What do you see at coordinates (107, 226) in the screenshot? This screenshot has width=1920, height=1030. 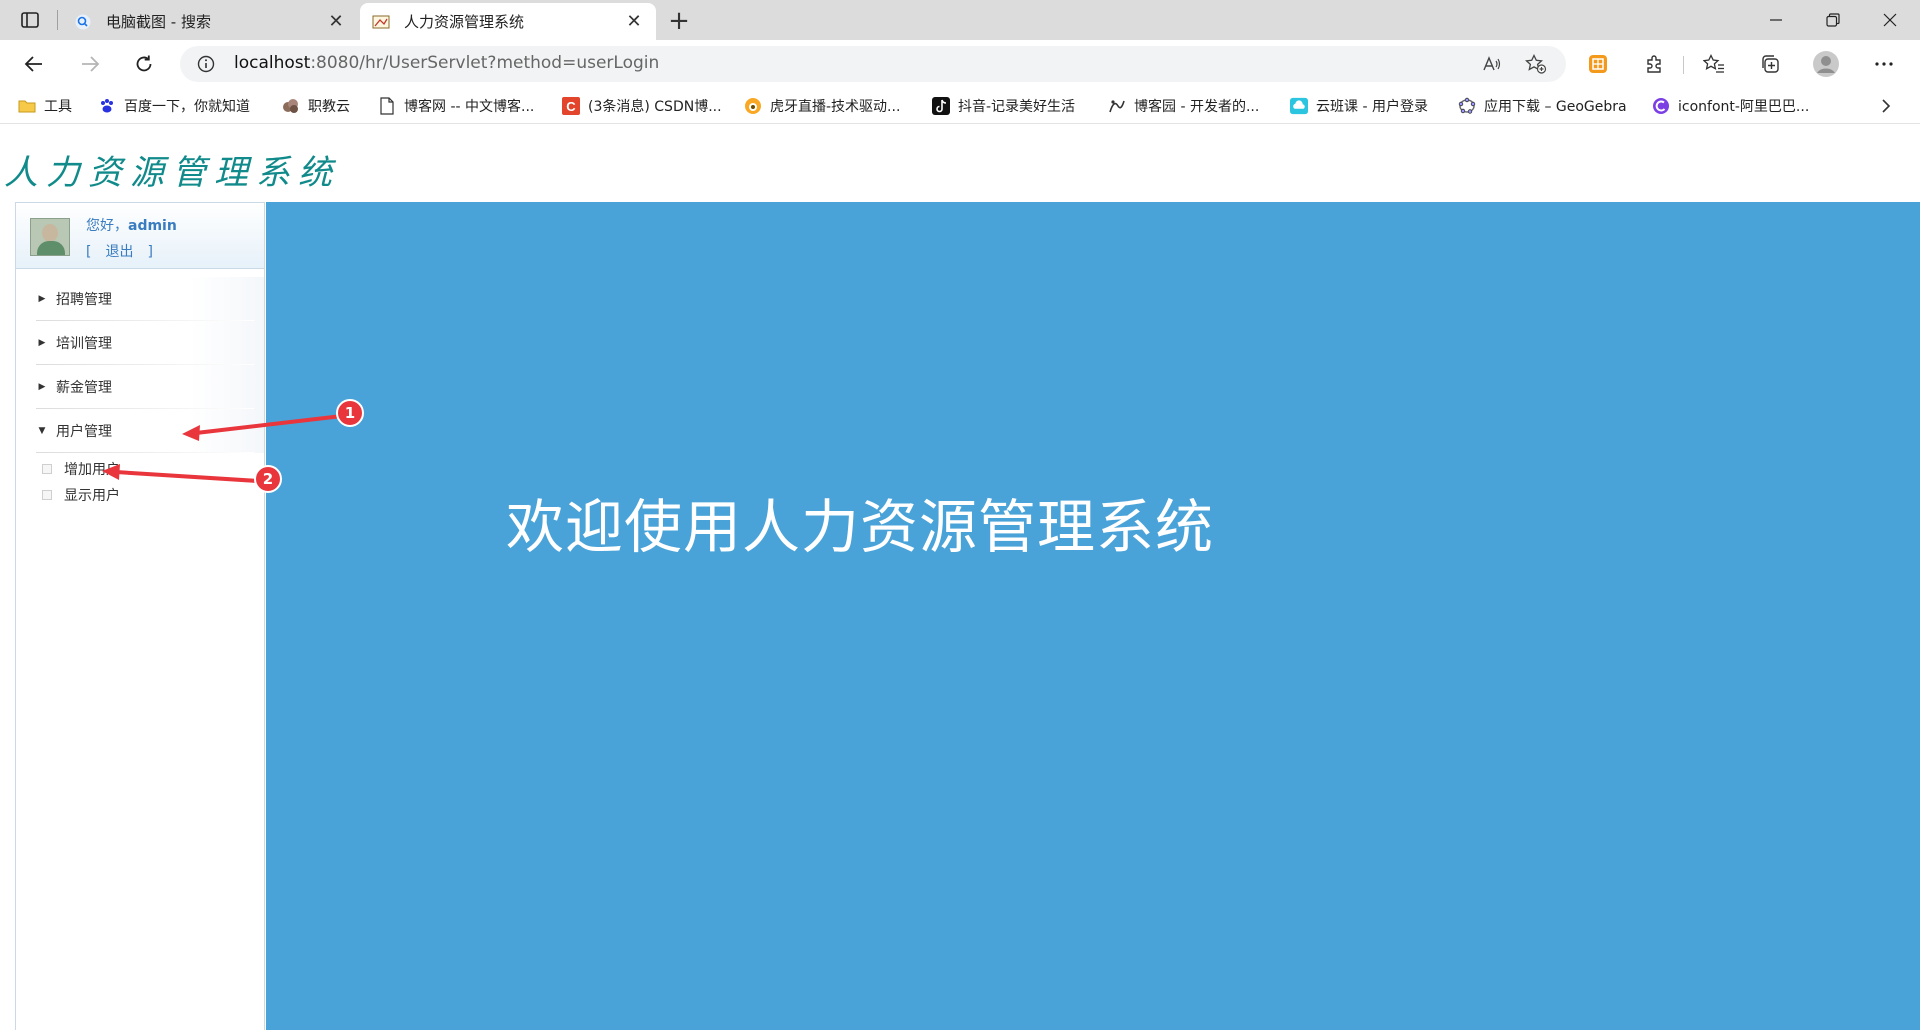 I see `greeting-text: 您好，` at bounding box center [107, 226].